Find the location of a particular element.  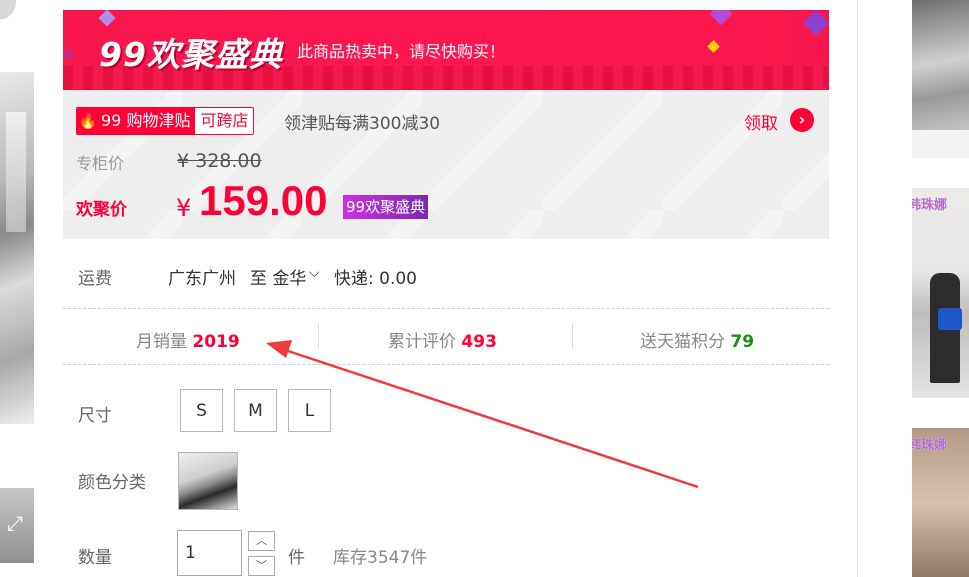

monthly-sales-label: 月销量 is located at coordinates (161, 342).